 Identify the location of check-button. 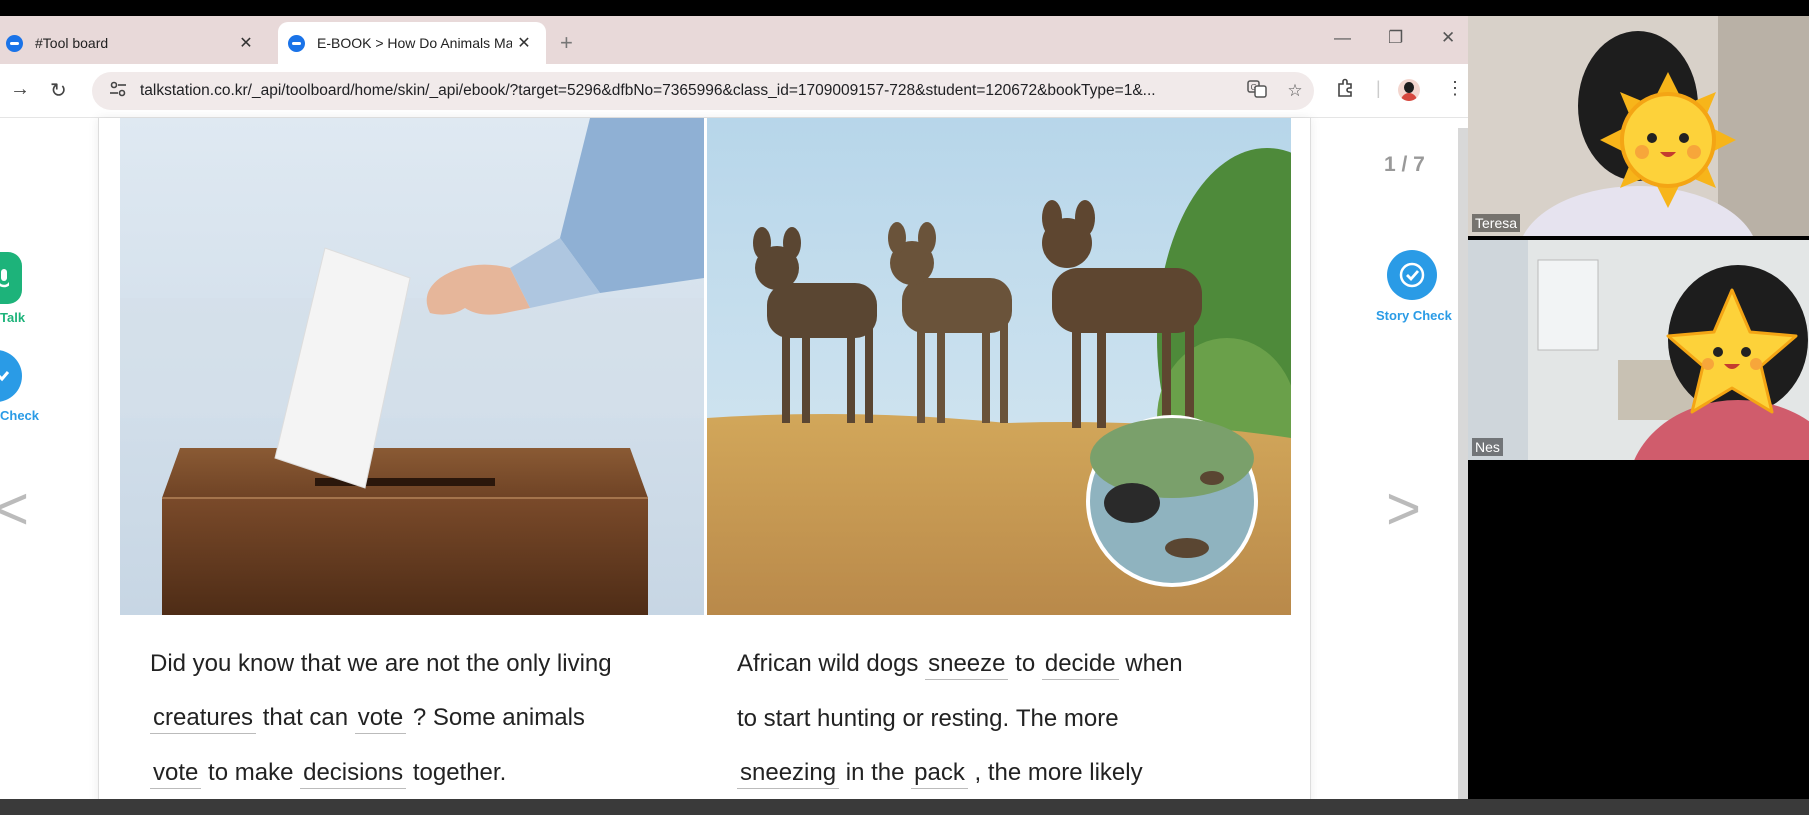
(11, 376).